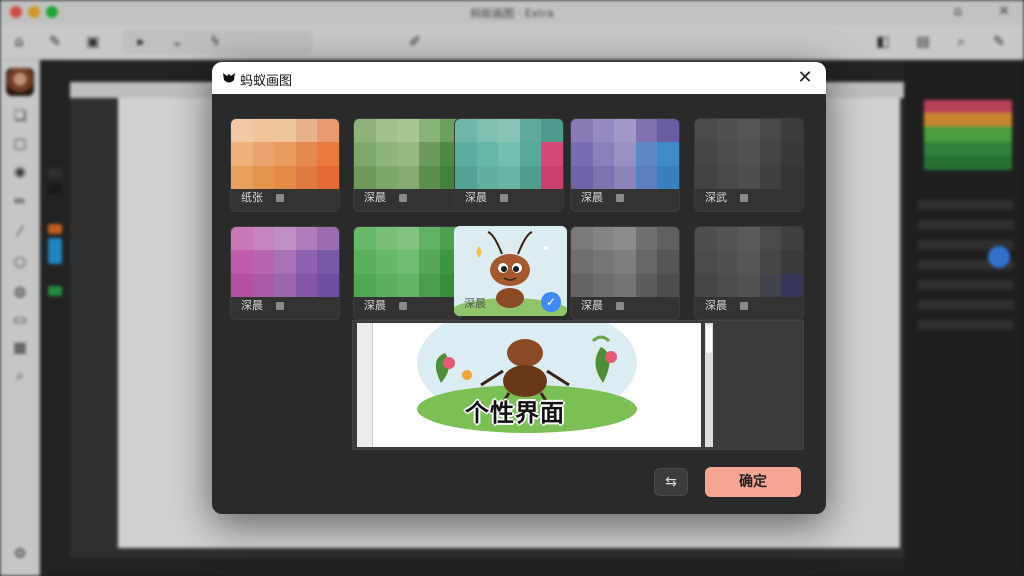 This screenshot has height=576, width=1024. I want to click on theme-label: 纸张, so click(252, 197).